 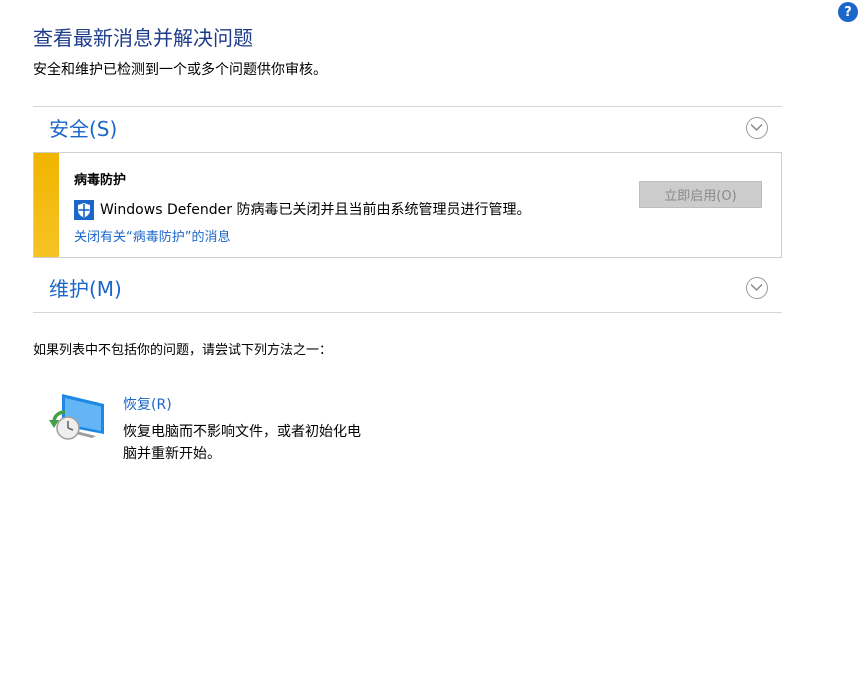 What do you see at coordinates (147, 405) in the screenshot?
I see `recovery-link: 恢复(R)` at bounding box center [147, 405].